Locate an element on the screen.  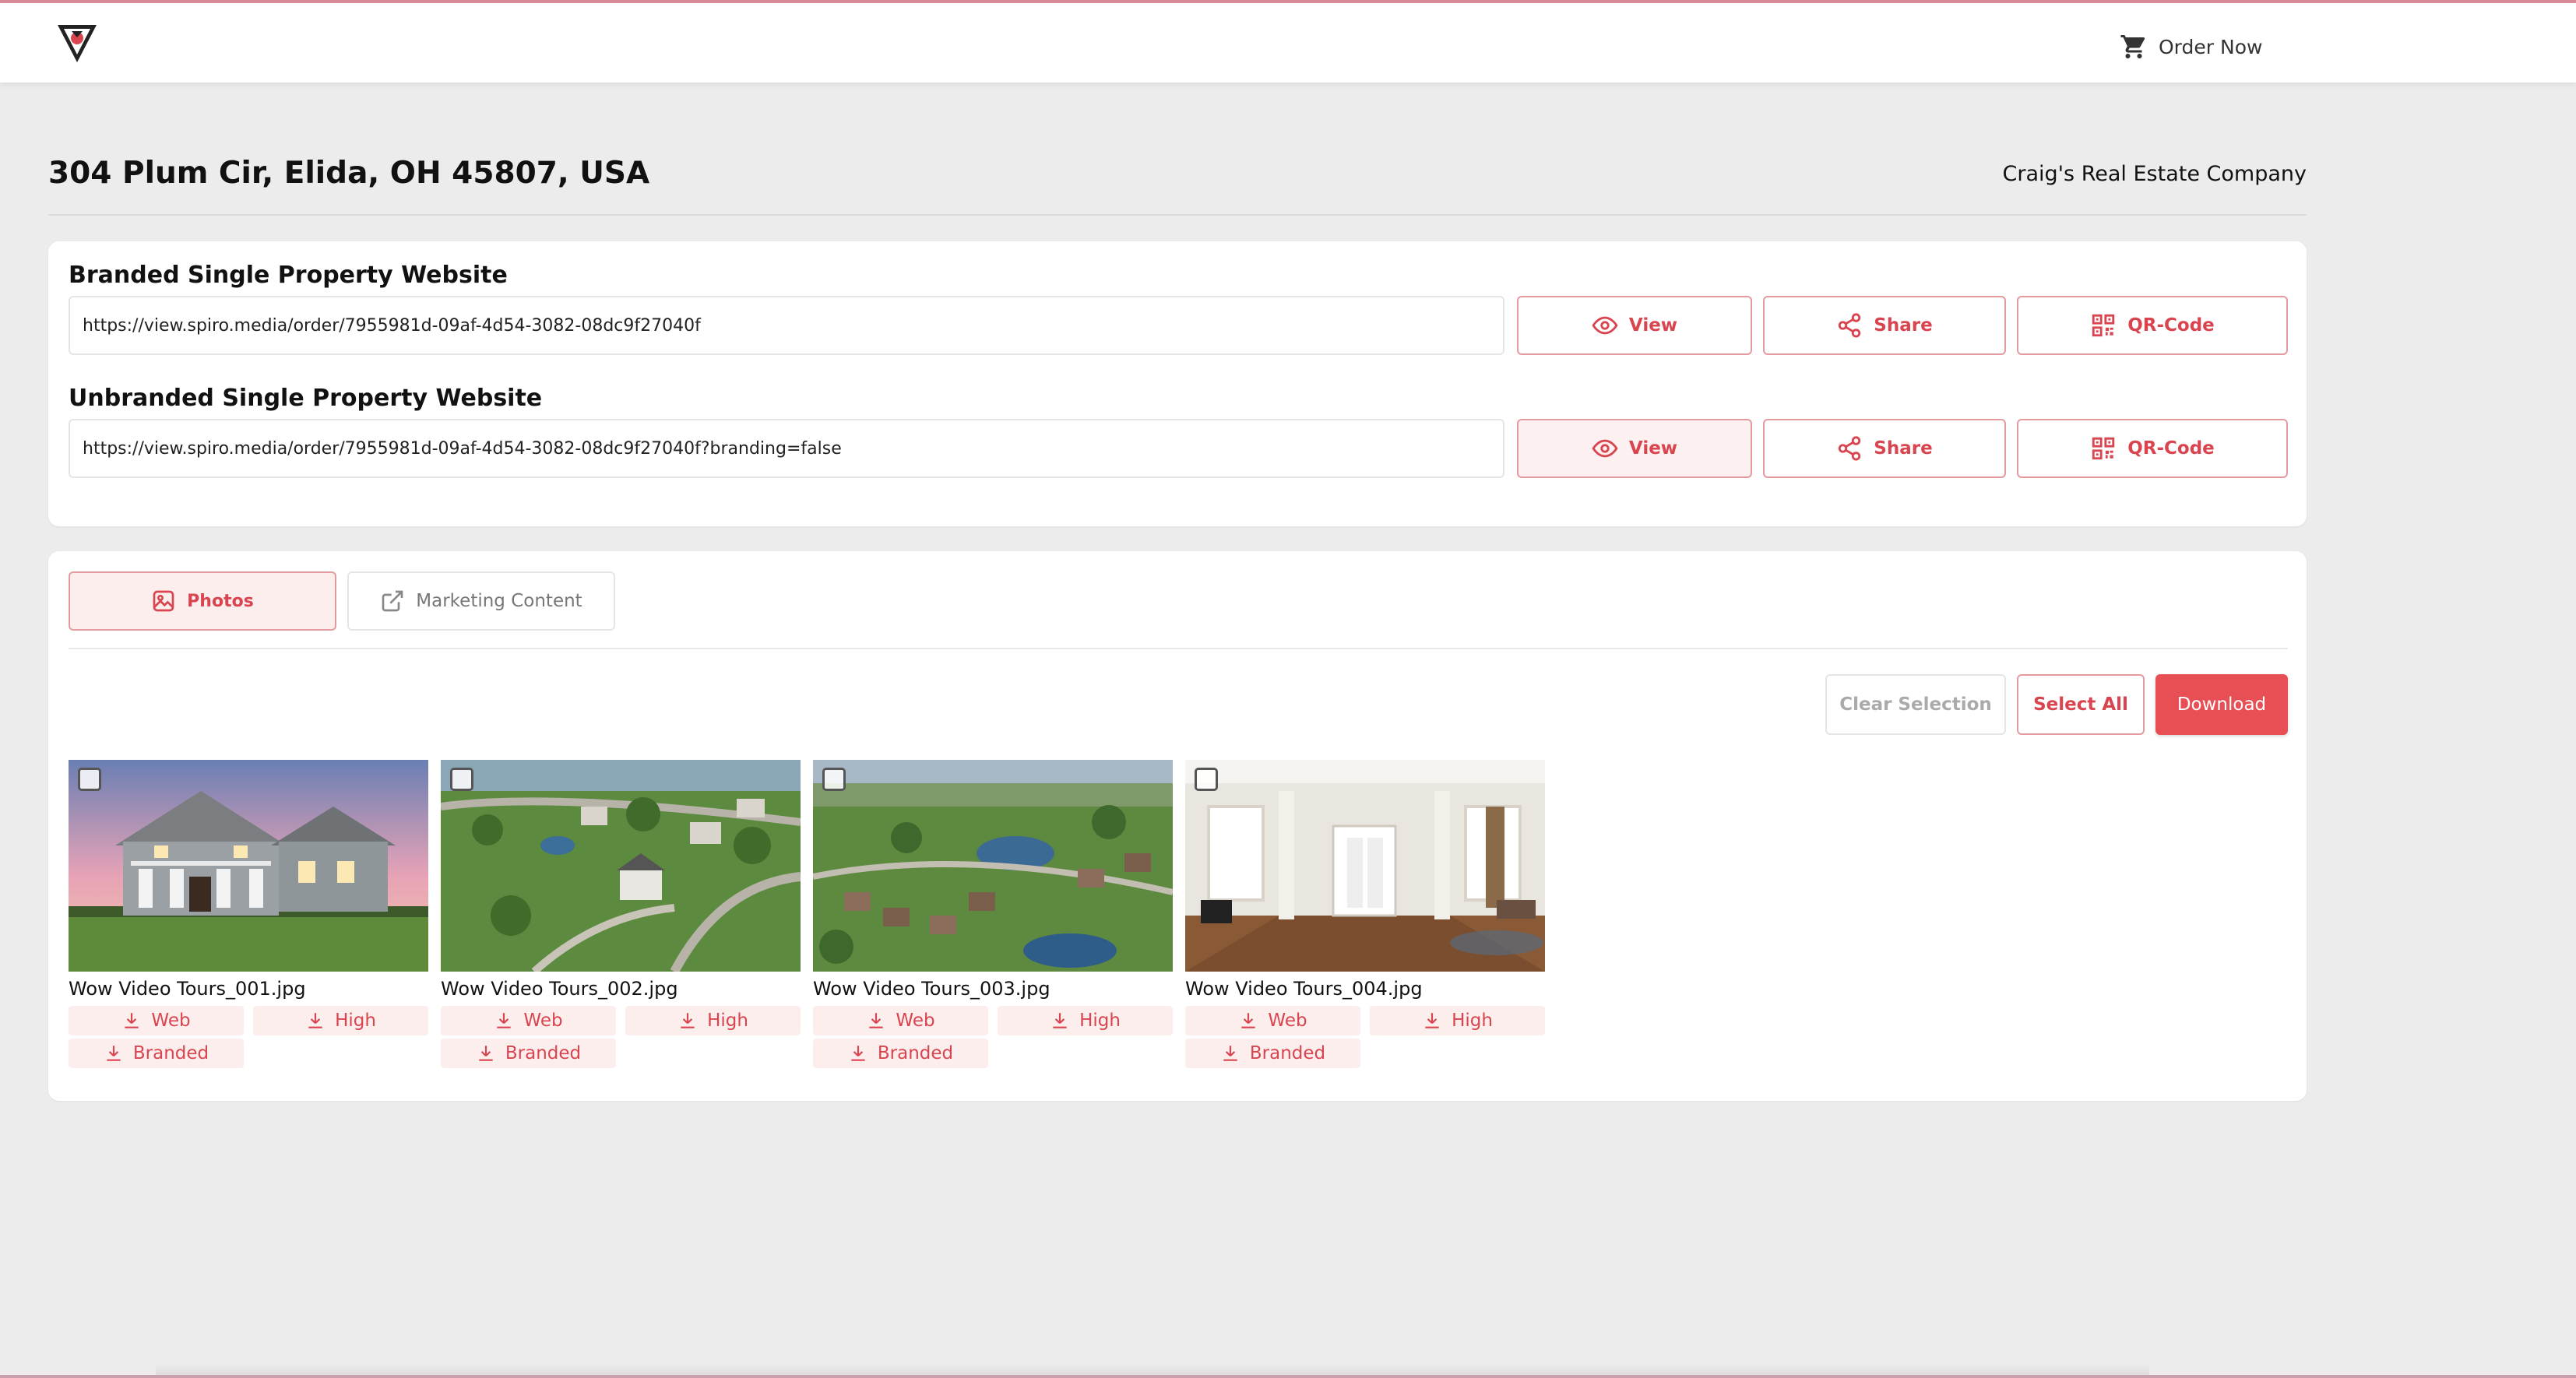
interior-photo is located at coordinates (1365, 866).